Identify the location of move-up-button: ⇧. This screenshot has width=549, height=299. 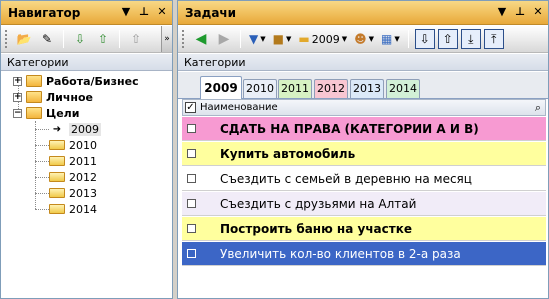
(103, 39).